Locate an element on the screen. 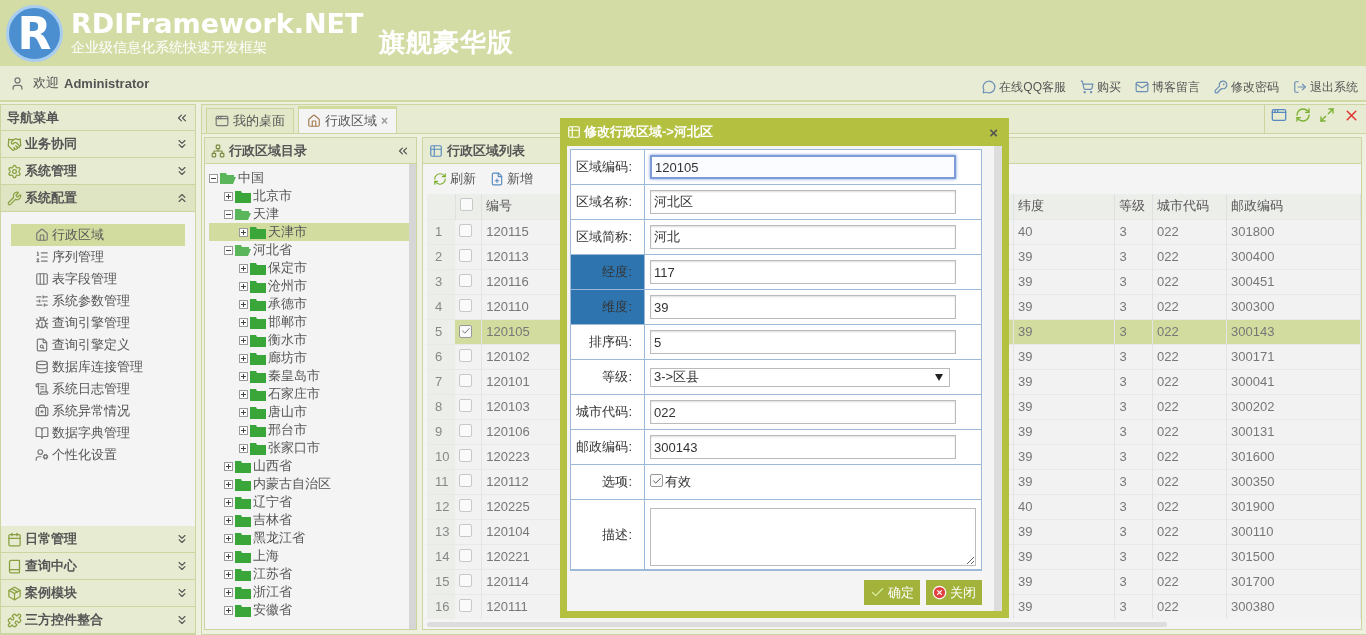  input-field: 120105 is located at coordinates (803, 167).